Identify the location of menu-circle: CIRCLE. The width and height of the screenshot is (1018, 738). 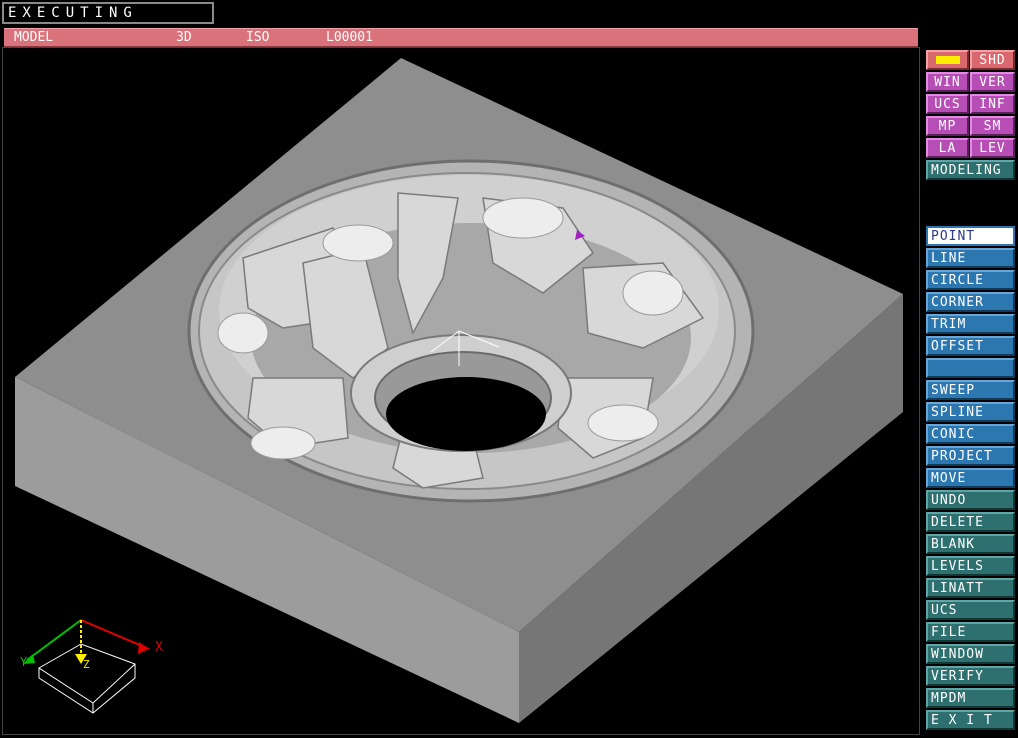
(970, 280).